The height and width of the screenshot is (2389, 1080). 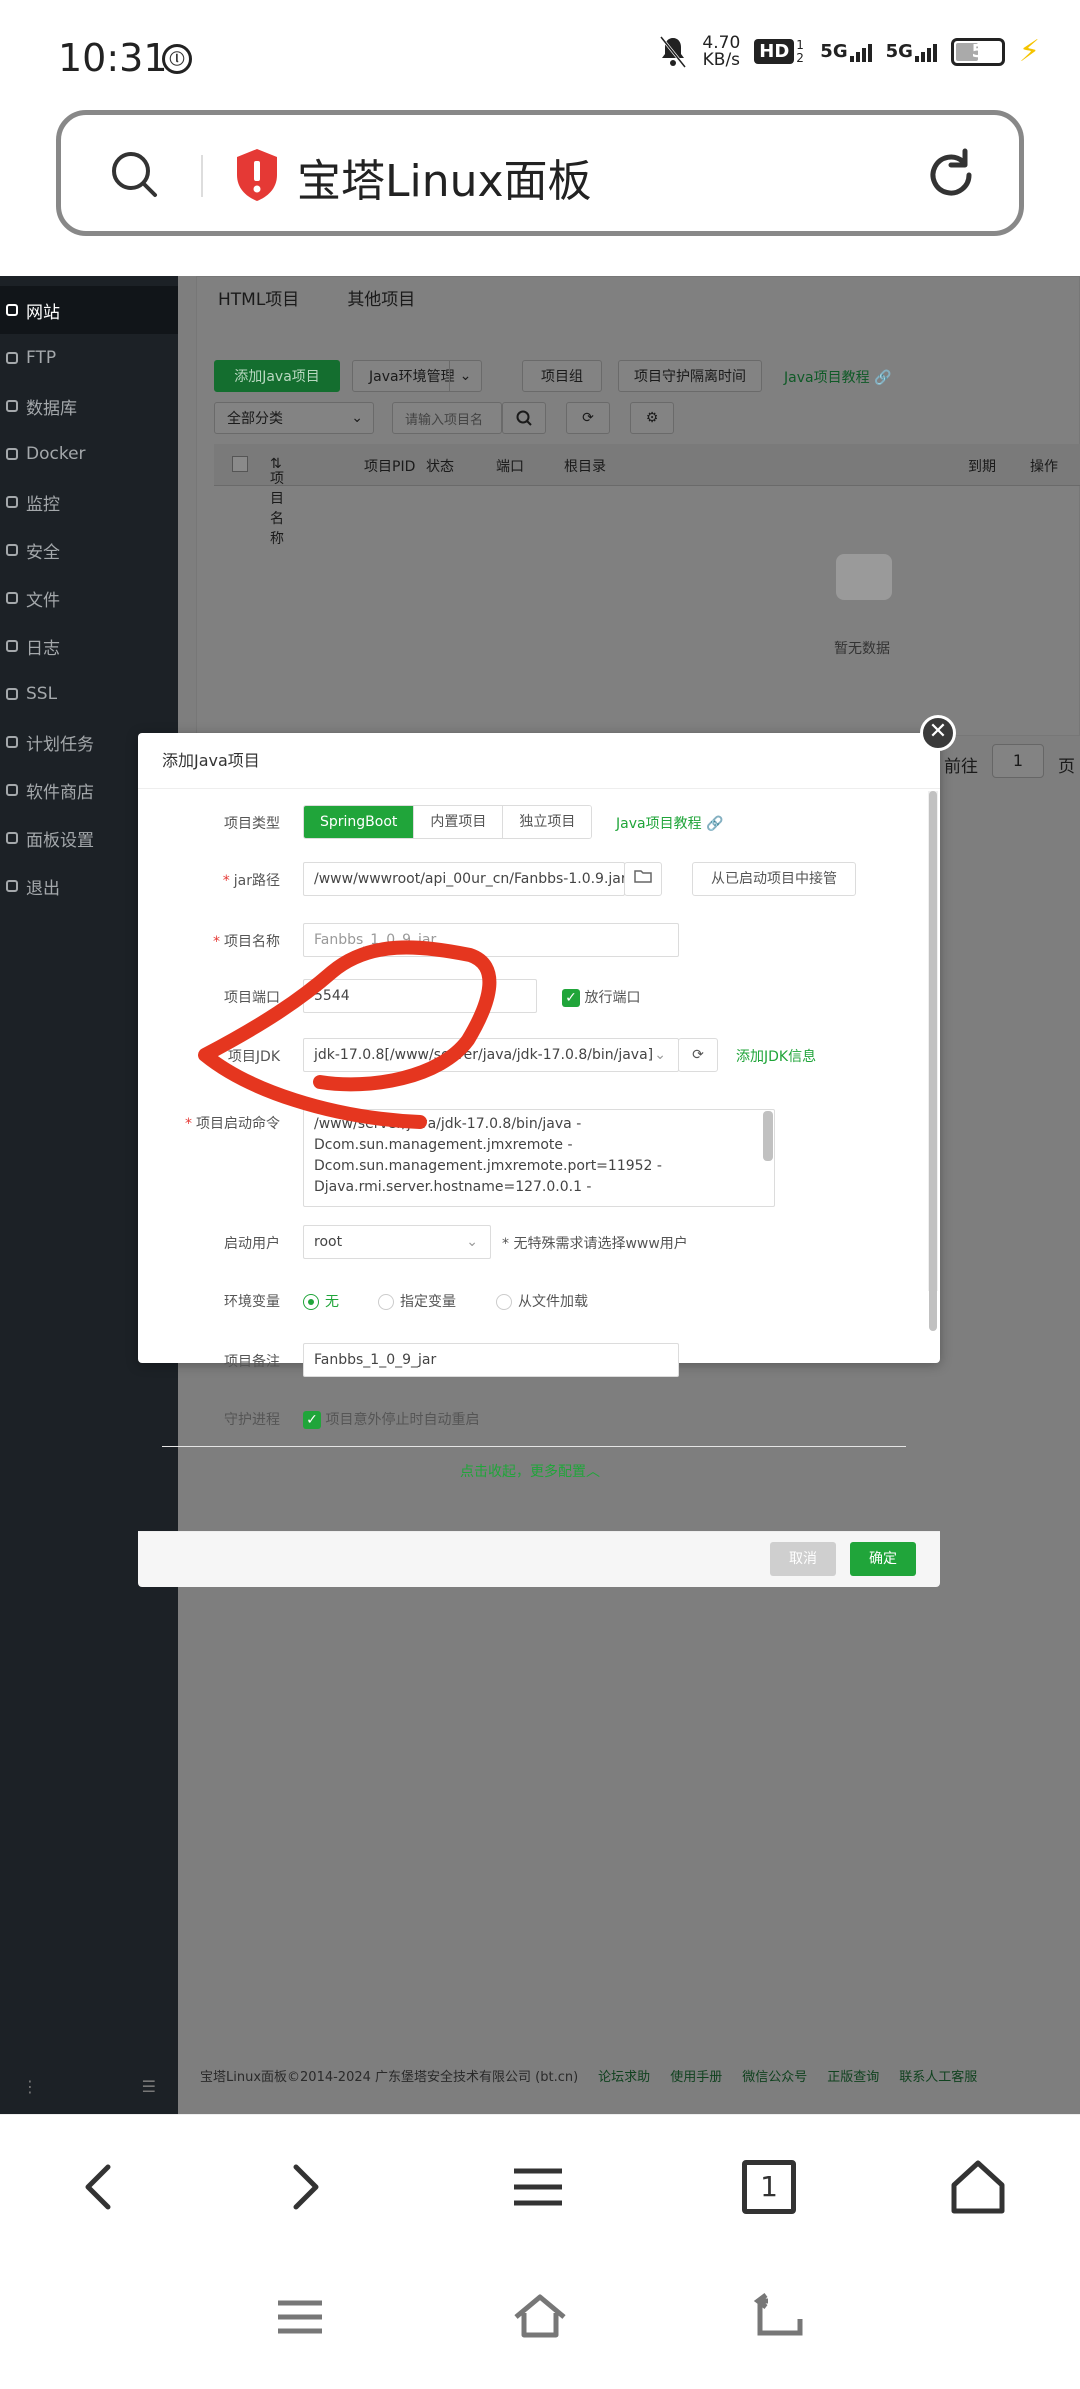 I want to click on jdk-refresh-button: ⟳, so click(x=698, y=1055).